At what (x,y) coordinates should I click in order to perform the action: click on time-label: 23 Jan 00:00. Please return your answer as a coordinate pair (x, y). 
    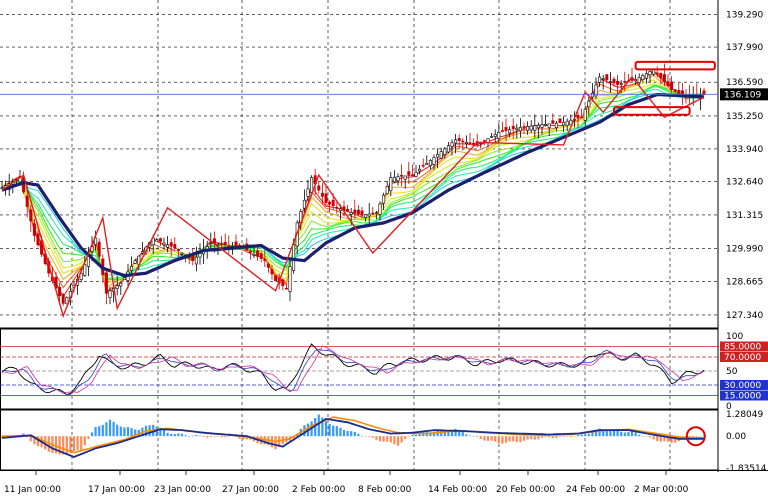
    Looking at the image, I should click on (182, 490).